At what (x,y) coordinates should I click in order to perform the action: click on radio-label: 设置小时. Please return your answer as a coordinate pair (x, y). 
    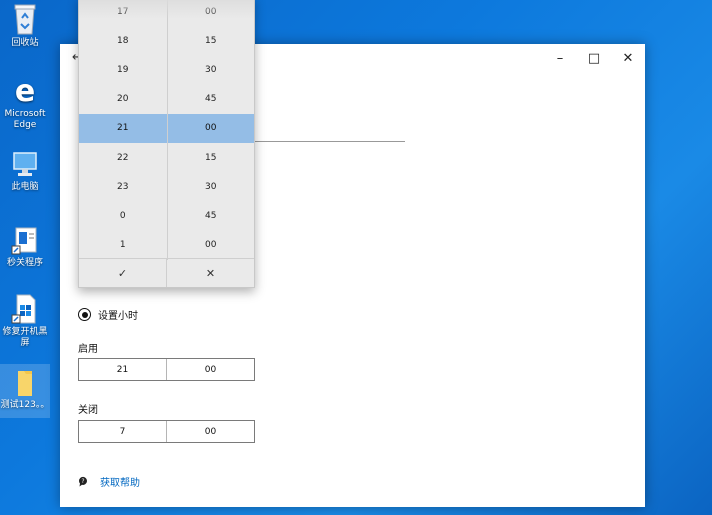
    Looking at the image, I should click on (118, 316).